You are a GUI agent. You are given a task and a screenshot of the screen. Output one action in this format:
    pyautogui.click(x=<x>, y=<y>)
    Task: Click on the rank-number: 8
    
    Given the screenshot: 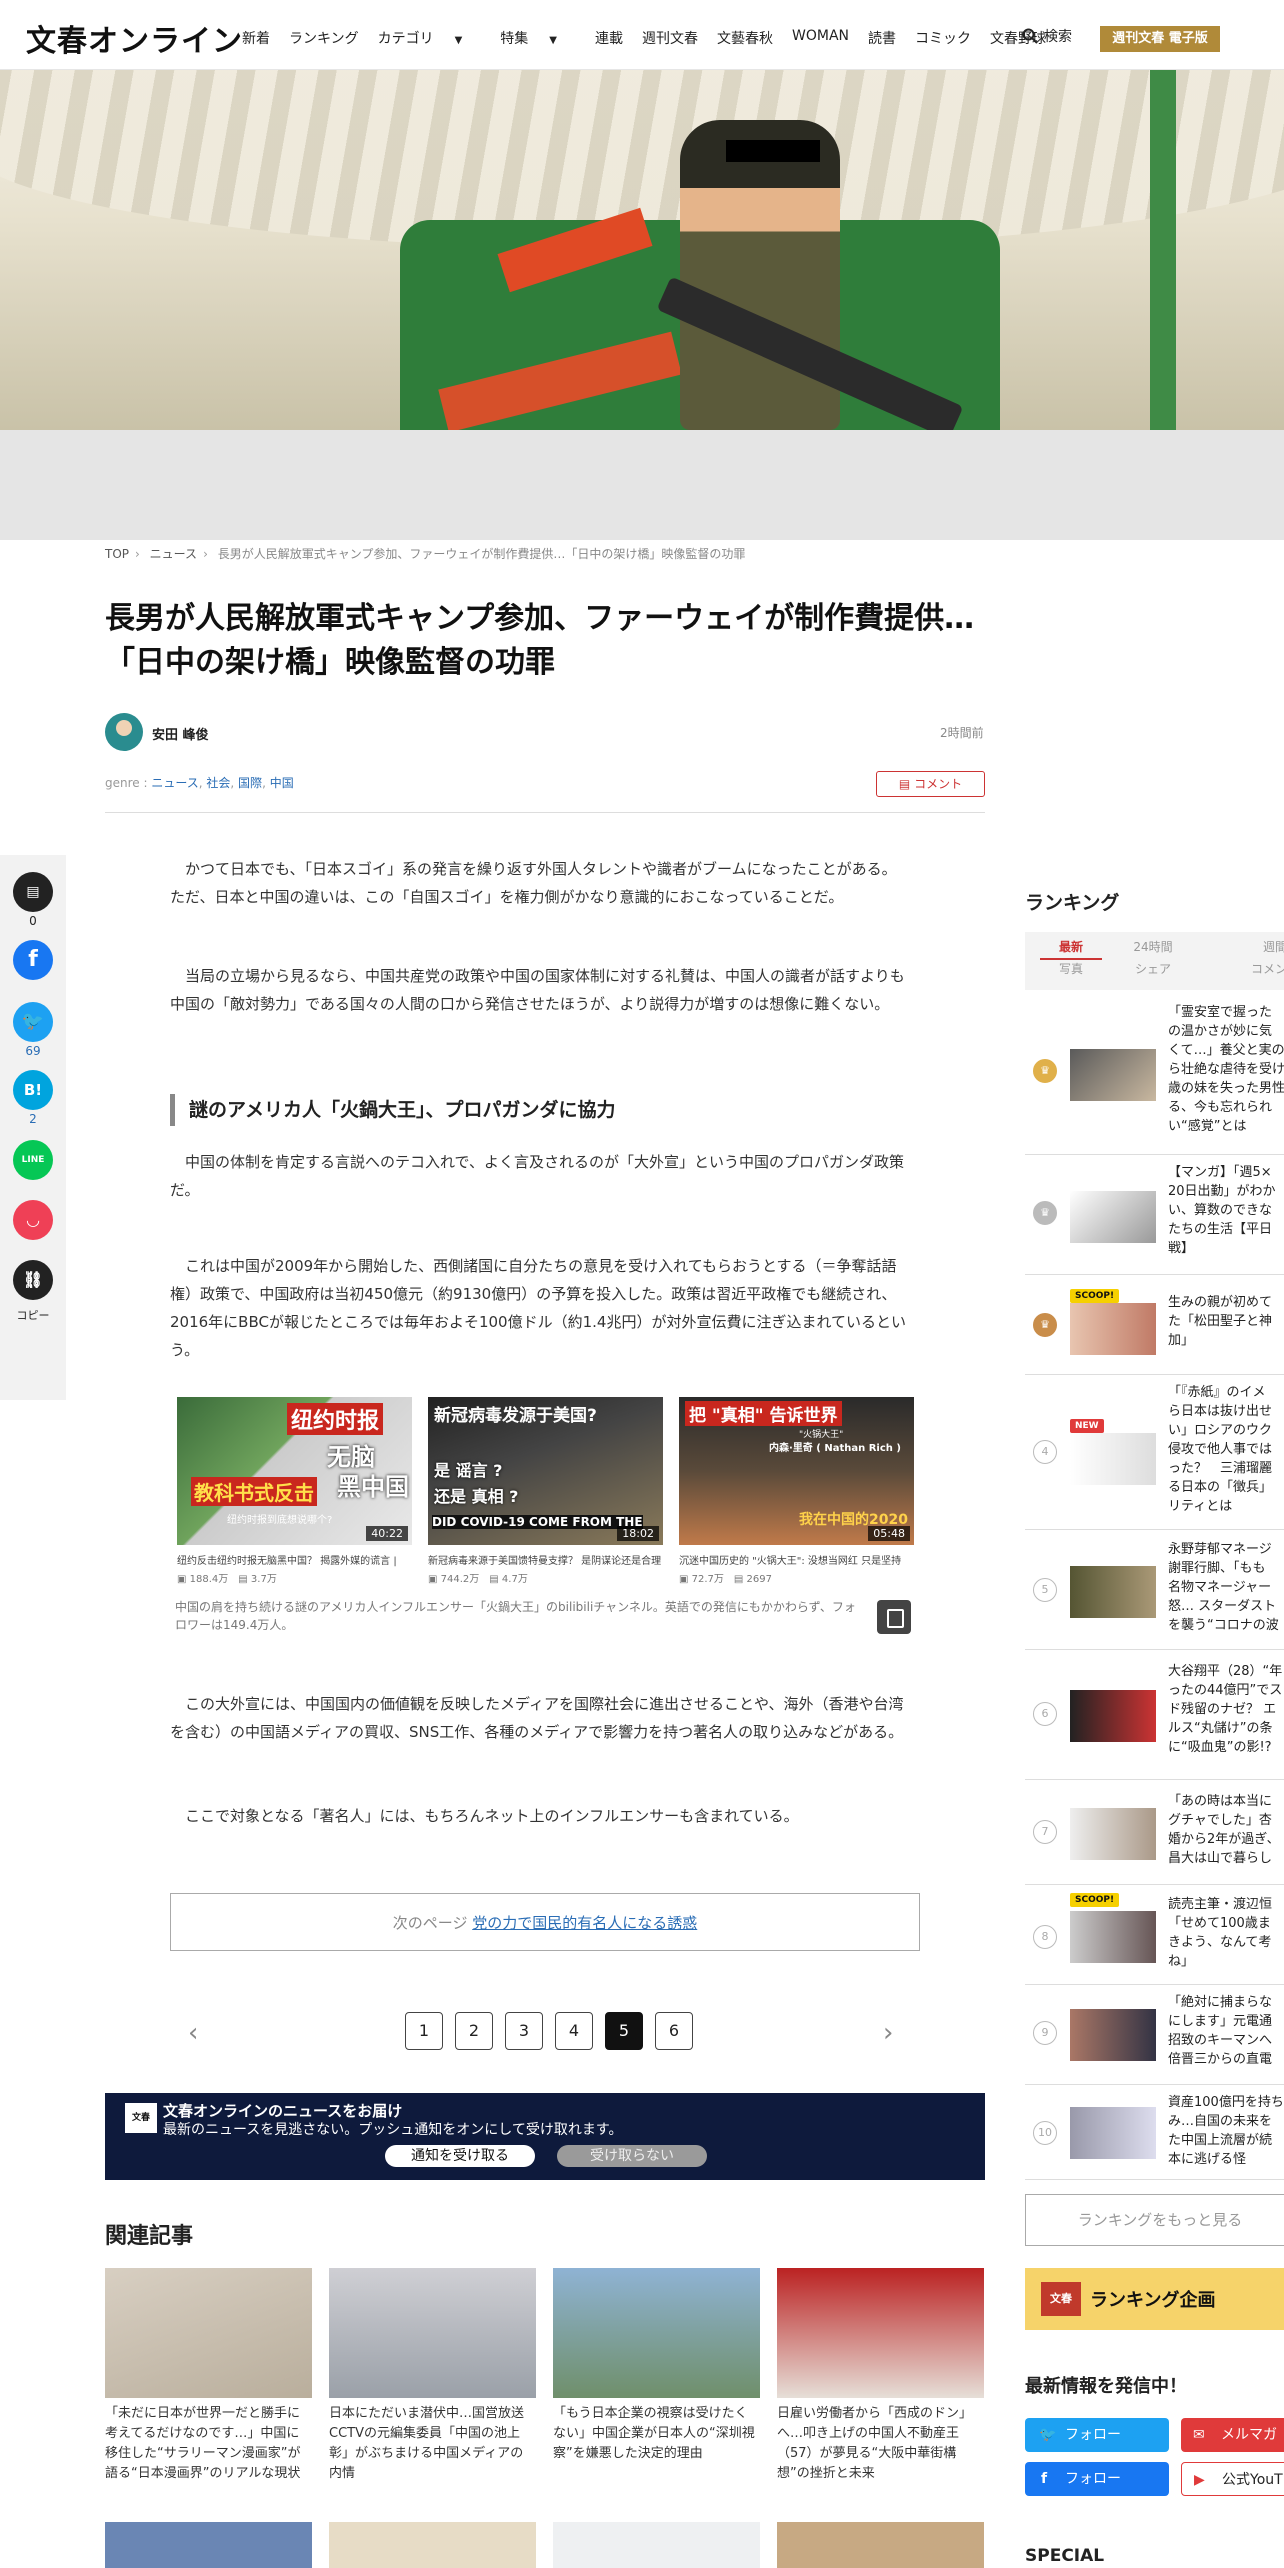 What is the action you would take?
    pyautogui.click(x=1045, y=1937)
    